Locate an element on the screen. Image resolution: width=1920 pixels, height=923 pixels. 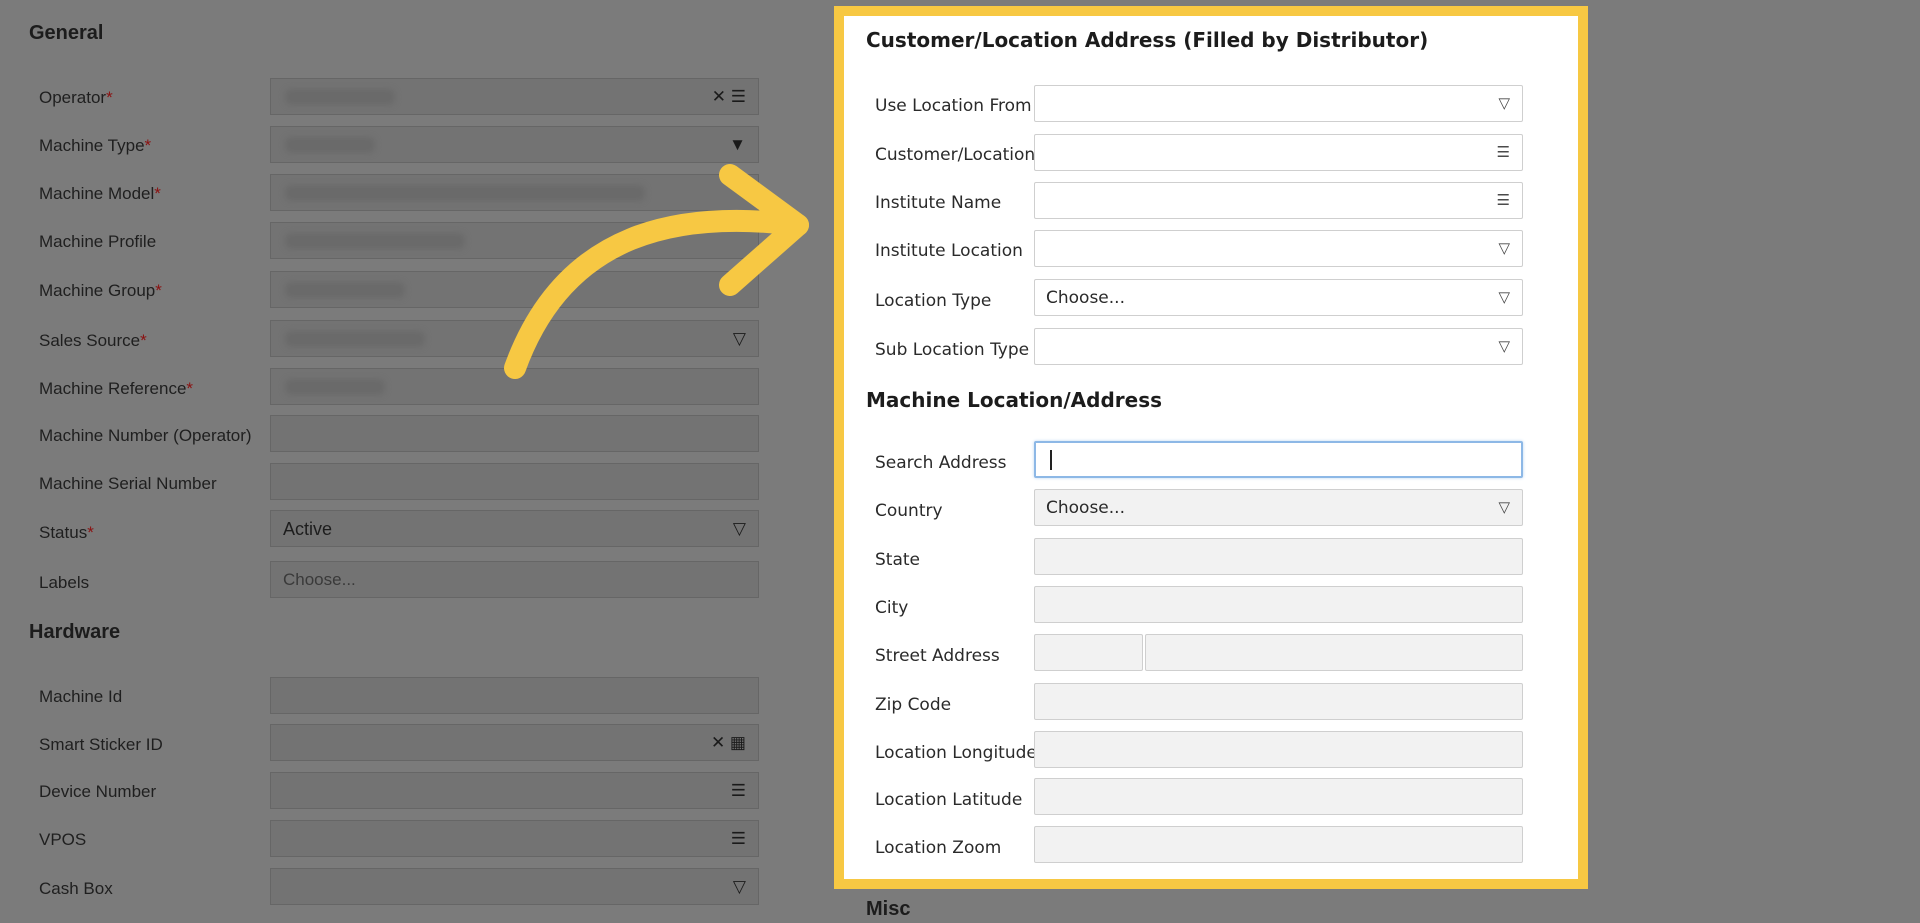
vpos-label: VPOS is located at coordinates (63, 839).